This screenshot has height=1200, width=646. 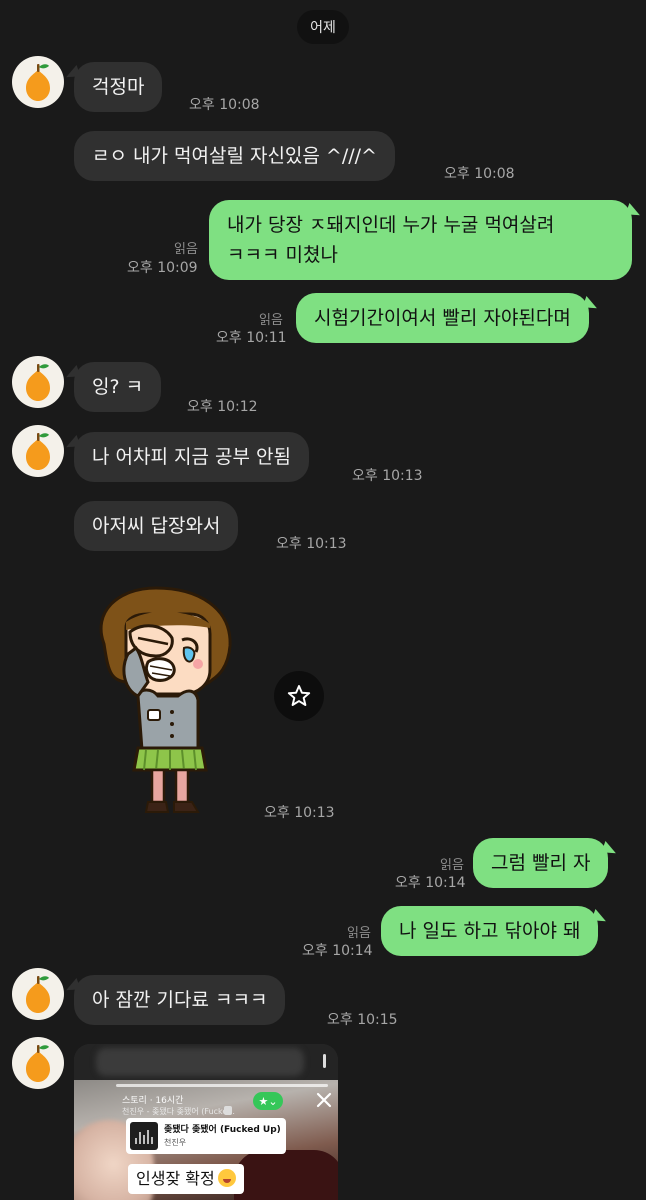 I want to click on song-artist: 천진우, so click(x=175, y=1142).